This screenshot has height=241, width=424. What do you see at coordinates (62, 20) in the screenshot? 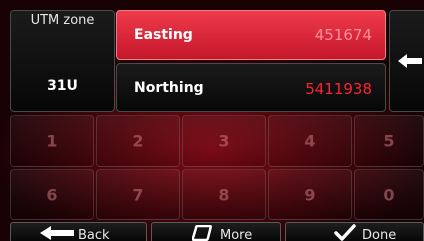
I see `utm-zone-label: UTM zone` at bounding box center [62, 20].